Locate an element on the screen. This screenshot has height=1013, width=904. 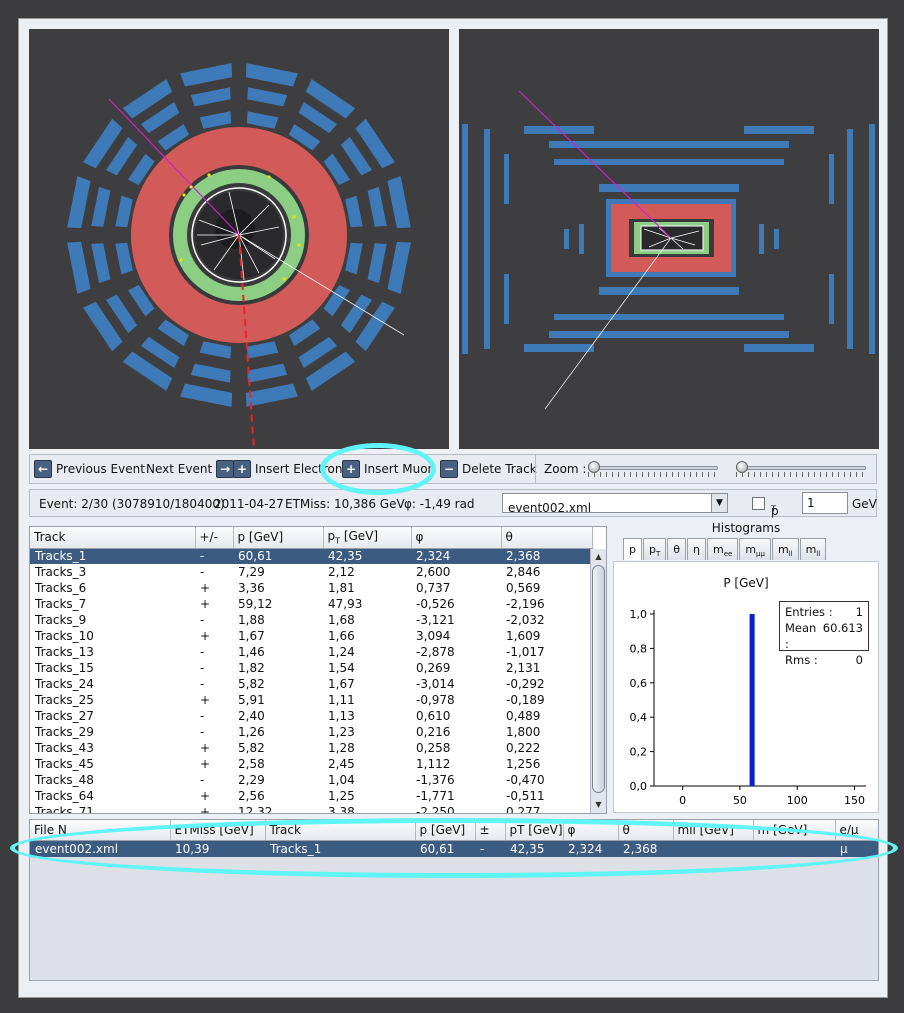
col-charge: ± is located at coordinates (490, 830).